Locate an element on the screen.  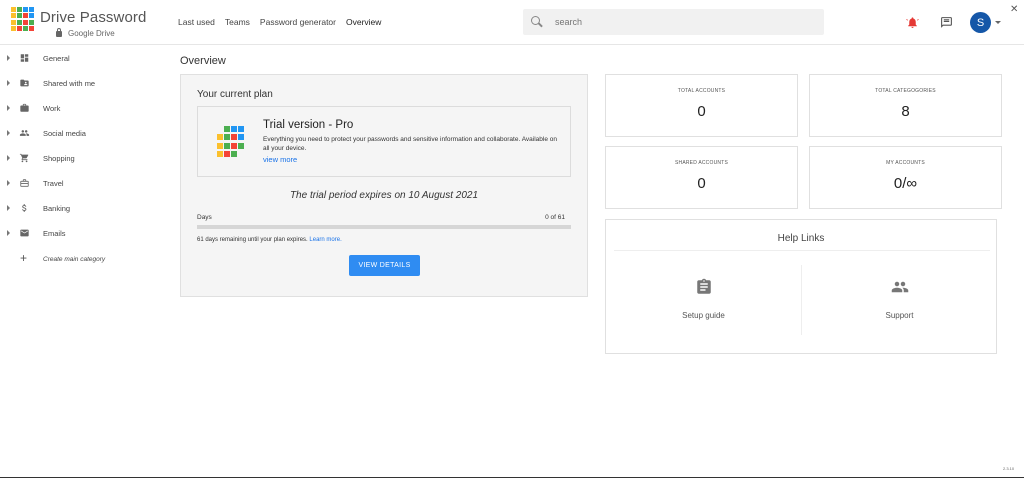
nav-overview: Overview is located at coordinates (363, 22).